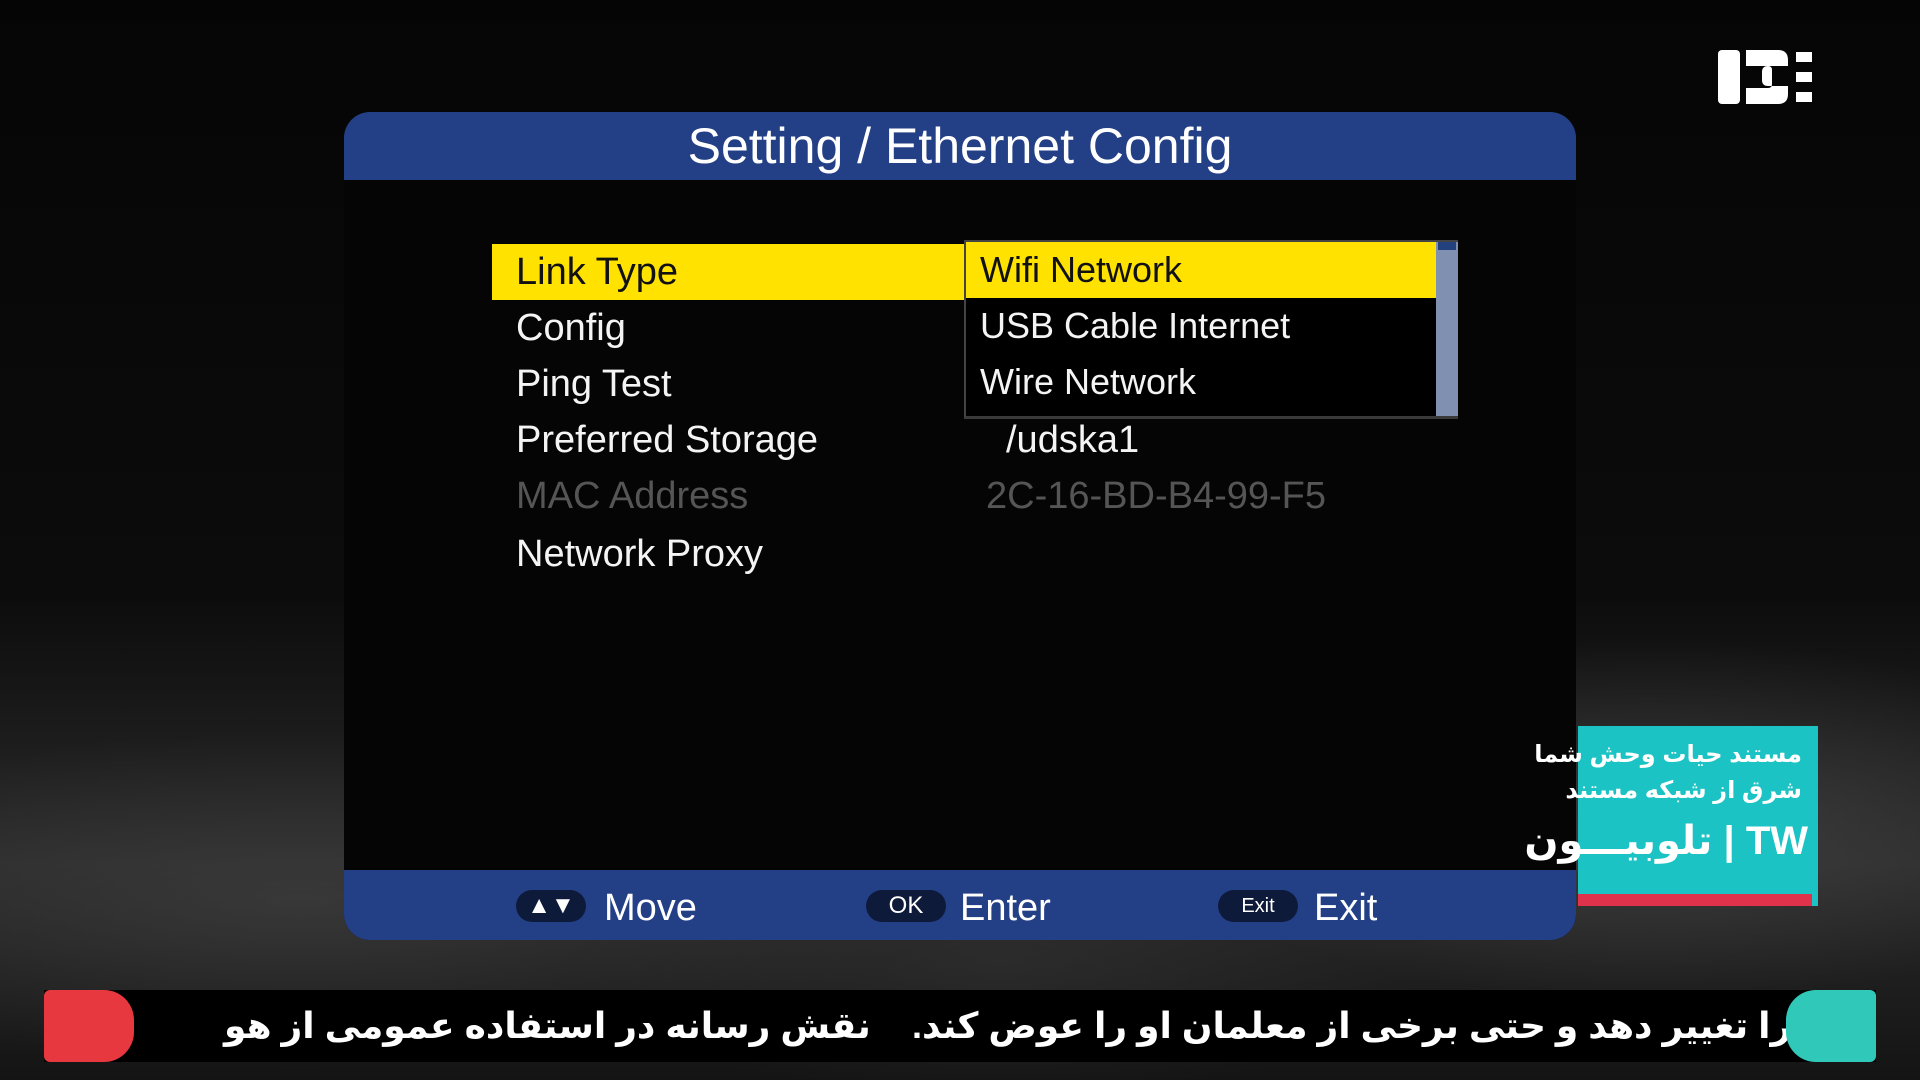  I want to click on menu-item-mac-address: MAC Address 2C-16-BD-B4-99-F5, so click(957, 496).